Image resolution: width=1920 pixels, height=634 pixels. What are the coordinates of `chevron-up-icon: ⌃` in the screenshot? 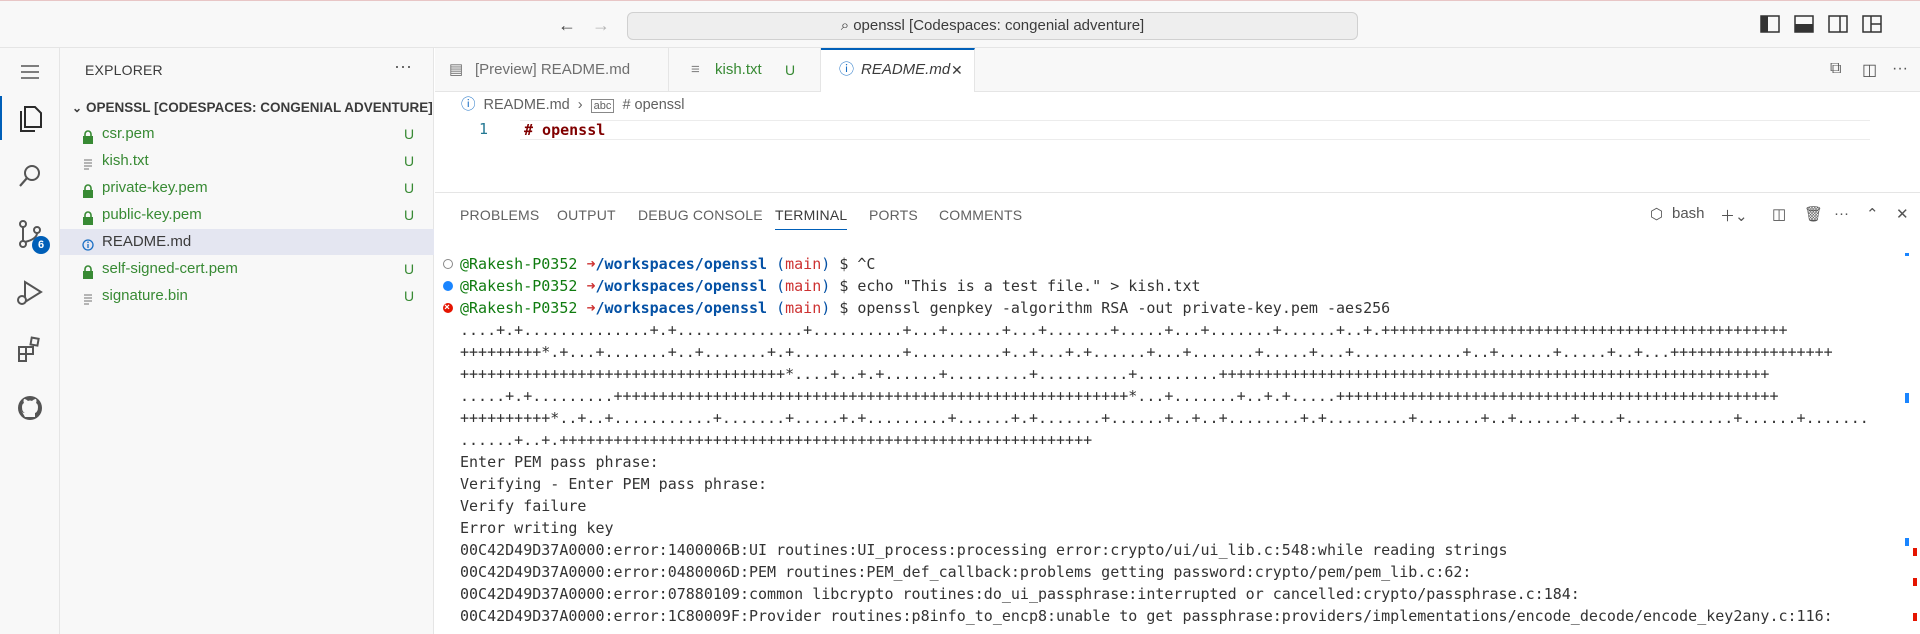 It's located at (1872, 214).